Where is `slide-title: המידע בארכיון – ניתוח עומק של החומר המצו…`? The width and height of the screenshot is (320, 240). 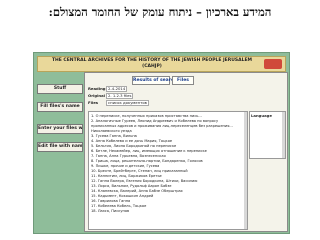 slide-title: המידע בארכיון – ניתוח עומק של החומר המצו… is located at coordinates (160, 12).